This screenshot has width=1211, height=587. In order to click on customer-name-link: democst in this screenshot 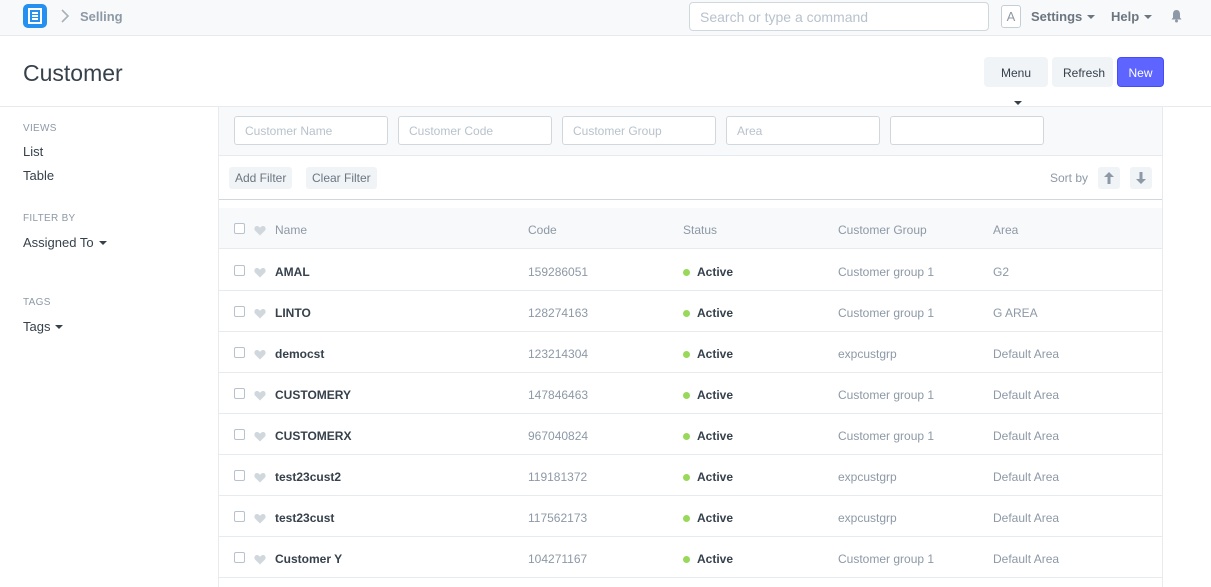, I will do `click(299, 354)`.